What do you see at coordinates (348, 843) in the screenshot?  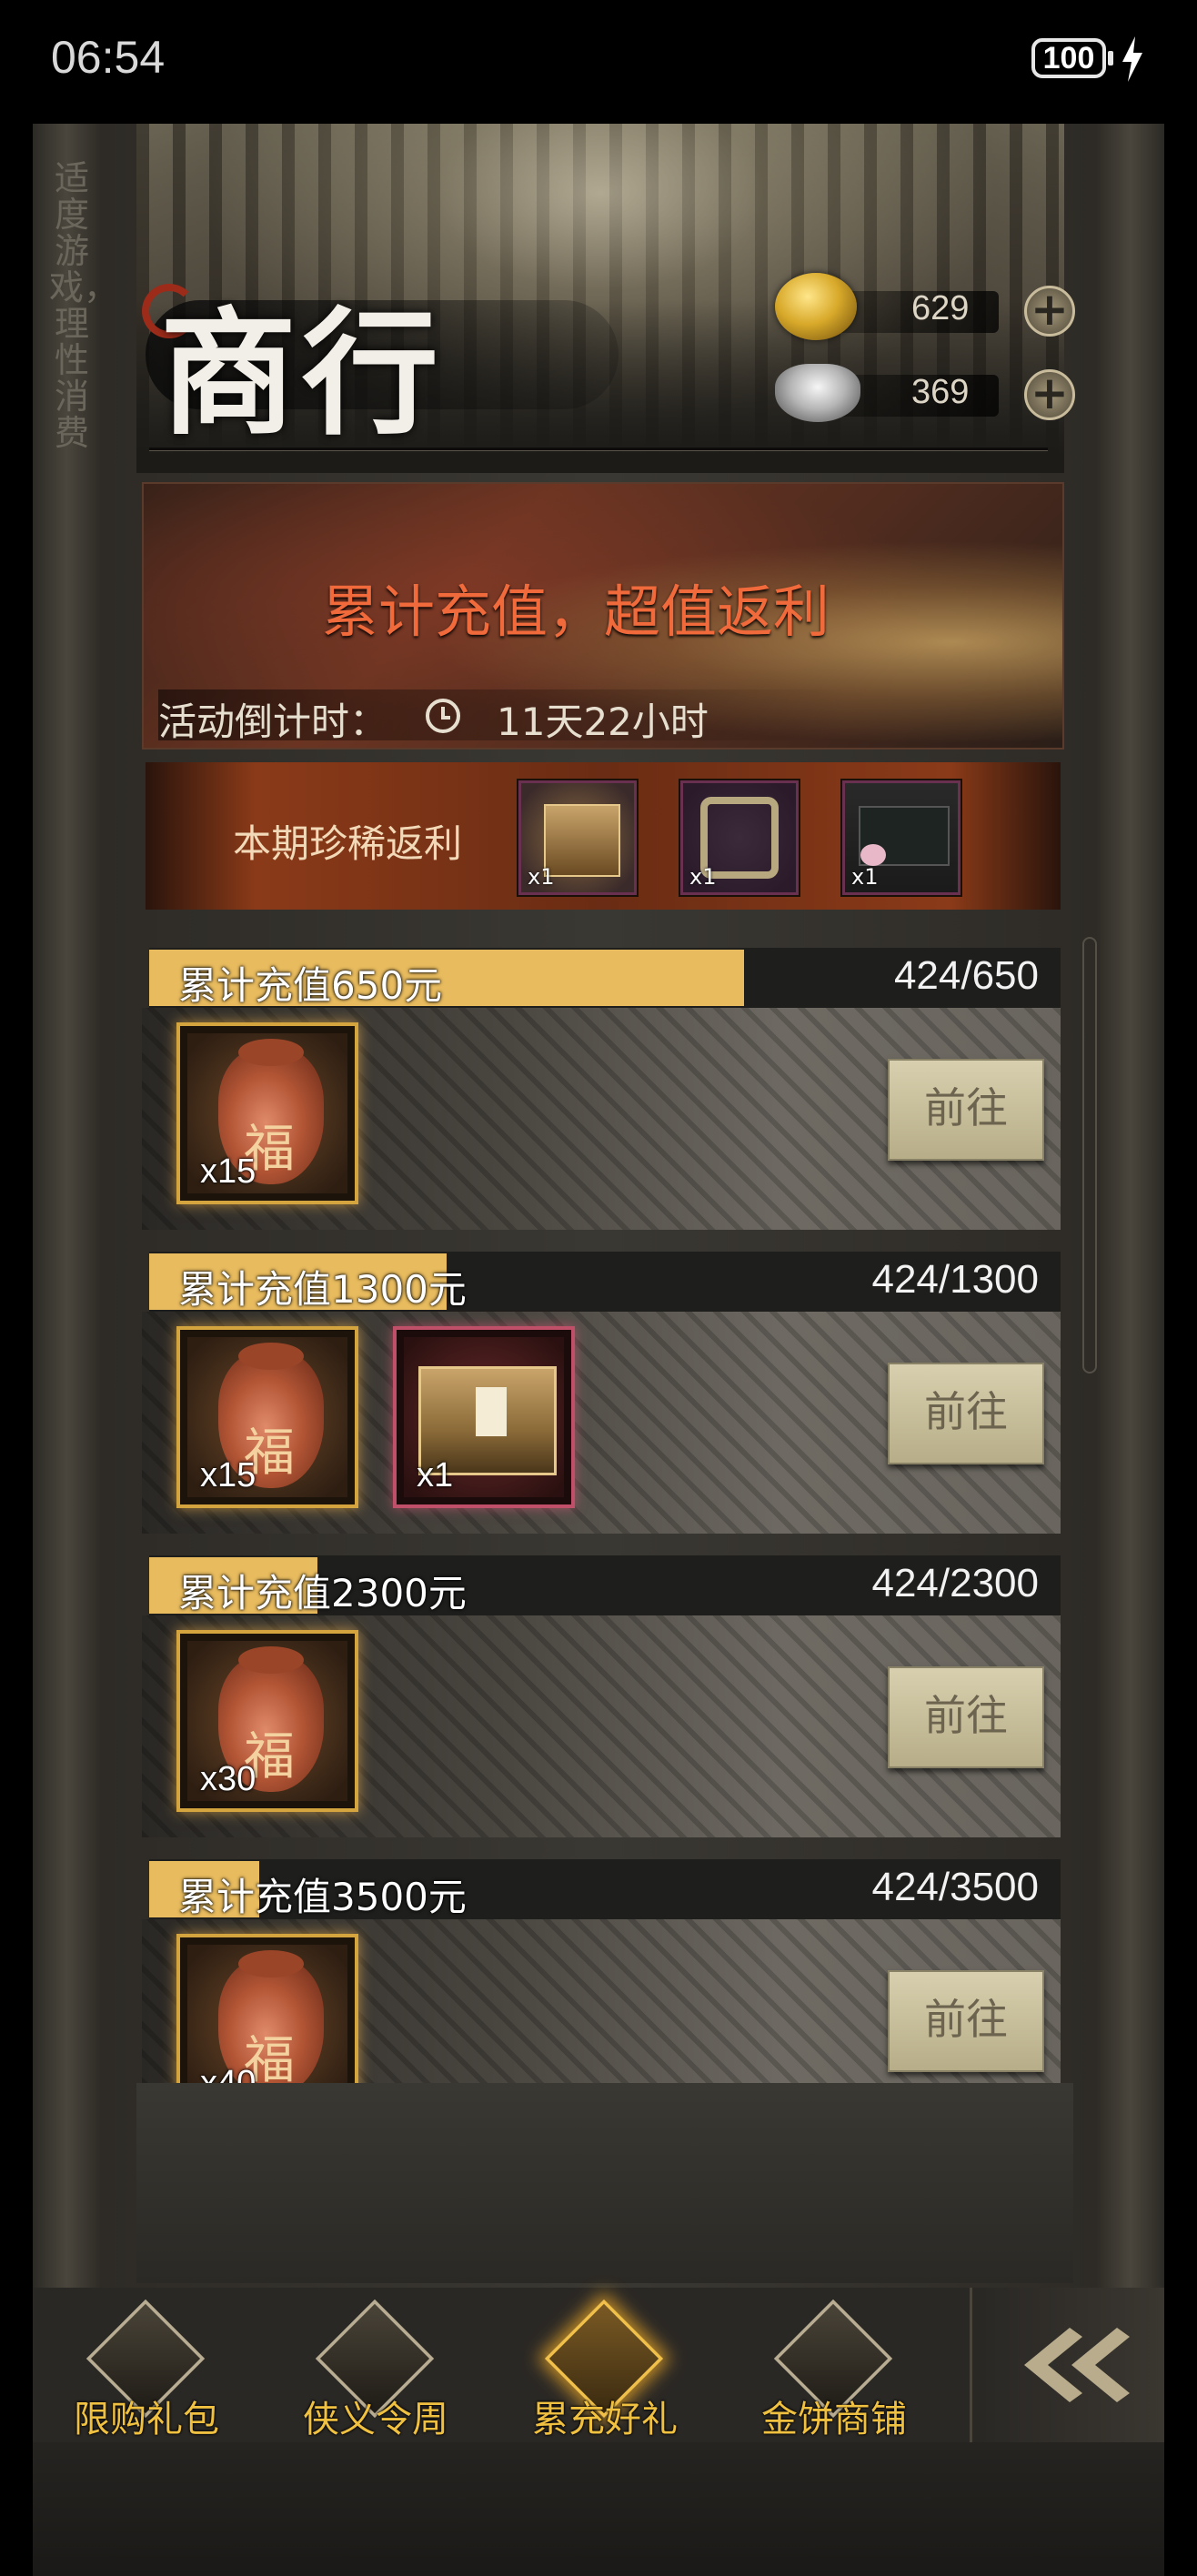 I see `rare-rewards-label: 本期珍稀返利` at bounding box center [348, 843].